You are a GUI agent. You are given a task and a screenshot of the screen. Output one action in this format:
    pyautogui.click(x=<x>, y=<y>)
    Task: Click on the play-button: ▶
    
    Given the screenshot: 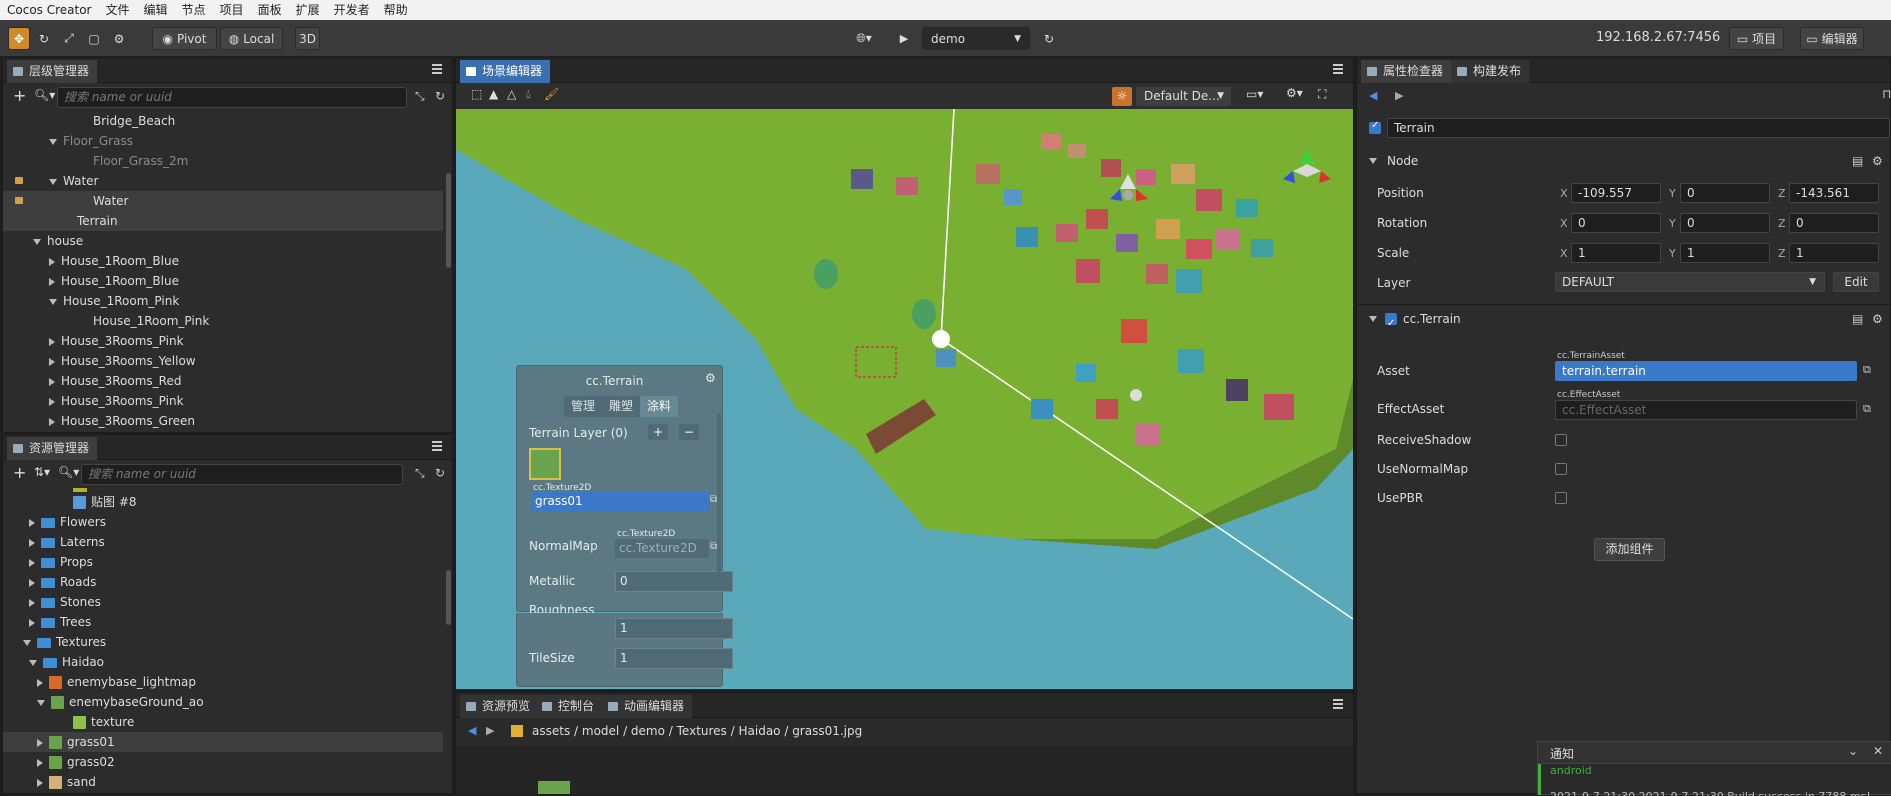 What is the action you would take?
    pyautogui.click(x=904, y=38)
    